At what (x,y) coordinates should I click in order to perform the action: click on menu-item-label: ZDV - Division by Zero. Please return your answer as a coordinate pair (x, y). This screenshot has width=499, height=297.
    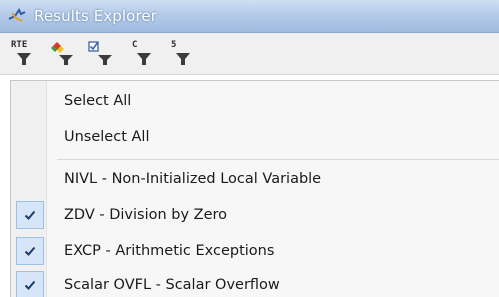
    Looking at the image, I should click on (146, 215).